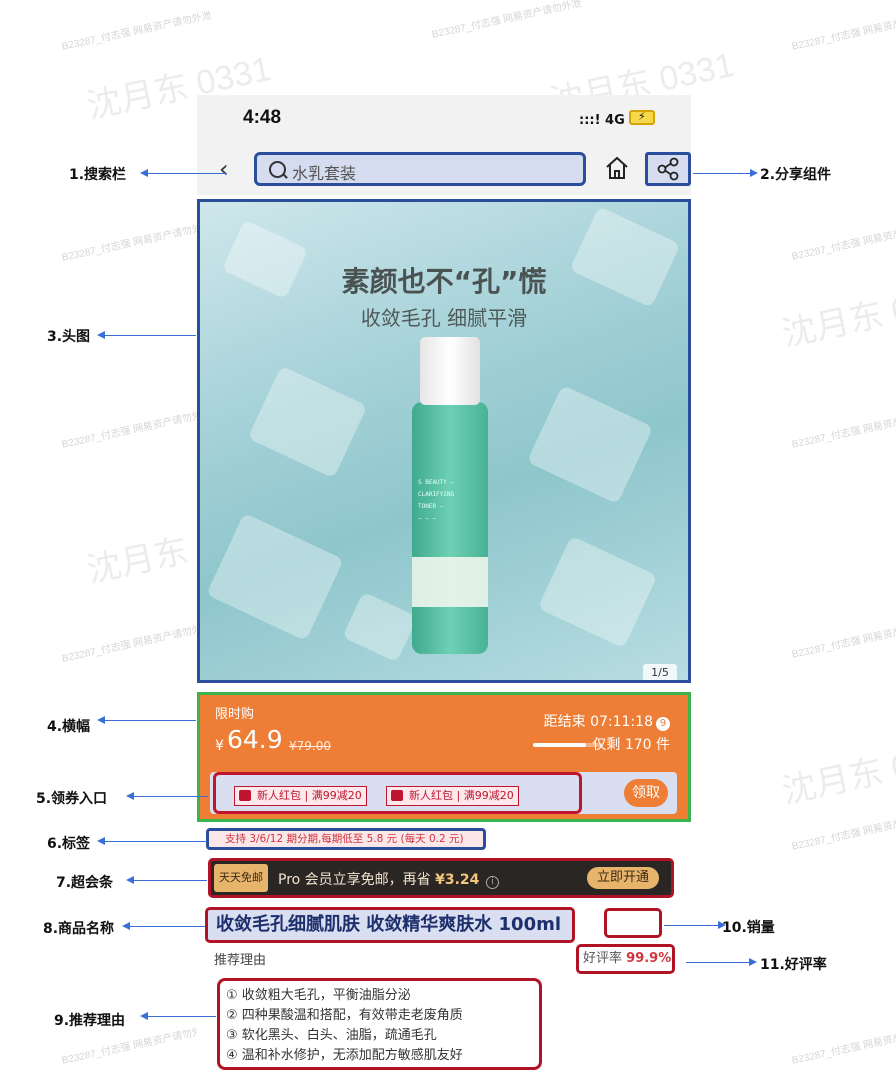 This screenshot has width=896, height=1070. What do you see at coordinates (324, 173) in the screenshot?
I see `search-placeholder: 水乳套装` at bounding box center [324, 173].